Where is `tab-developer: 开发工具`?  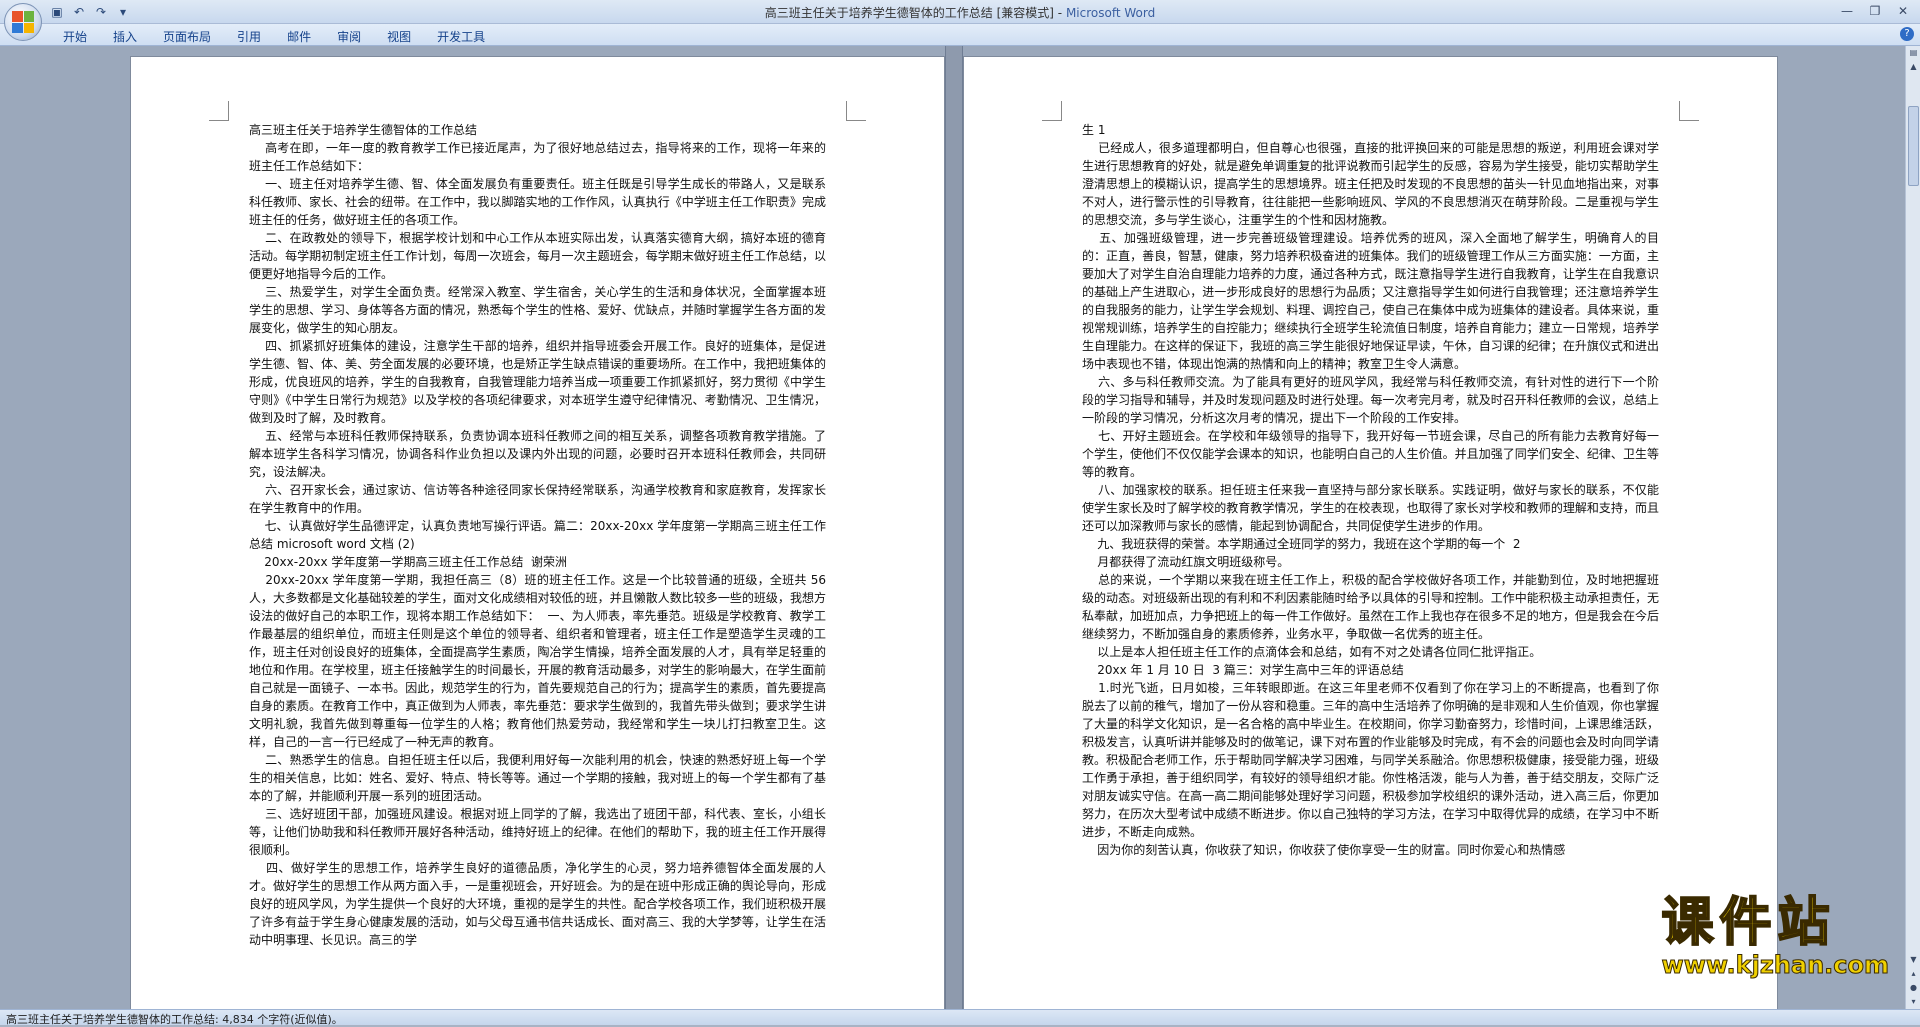 tab-developer: 开发工具 is located at coordinates (461, 36).